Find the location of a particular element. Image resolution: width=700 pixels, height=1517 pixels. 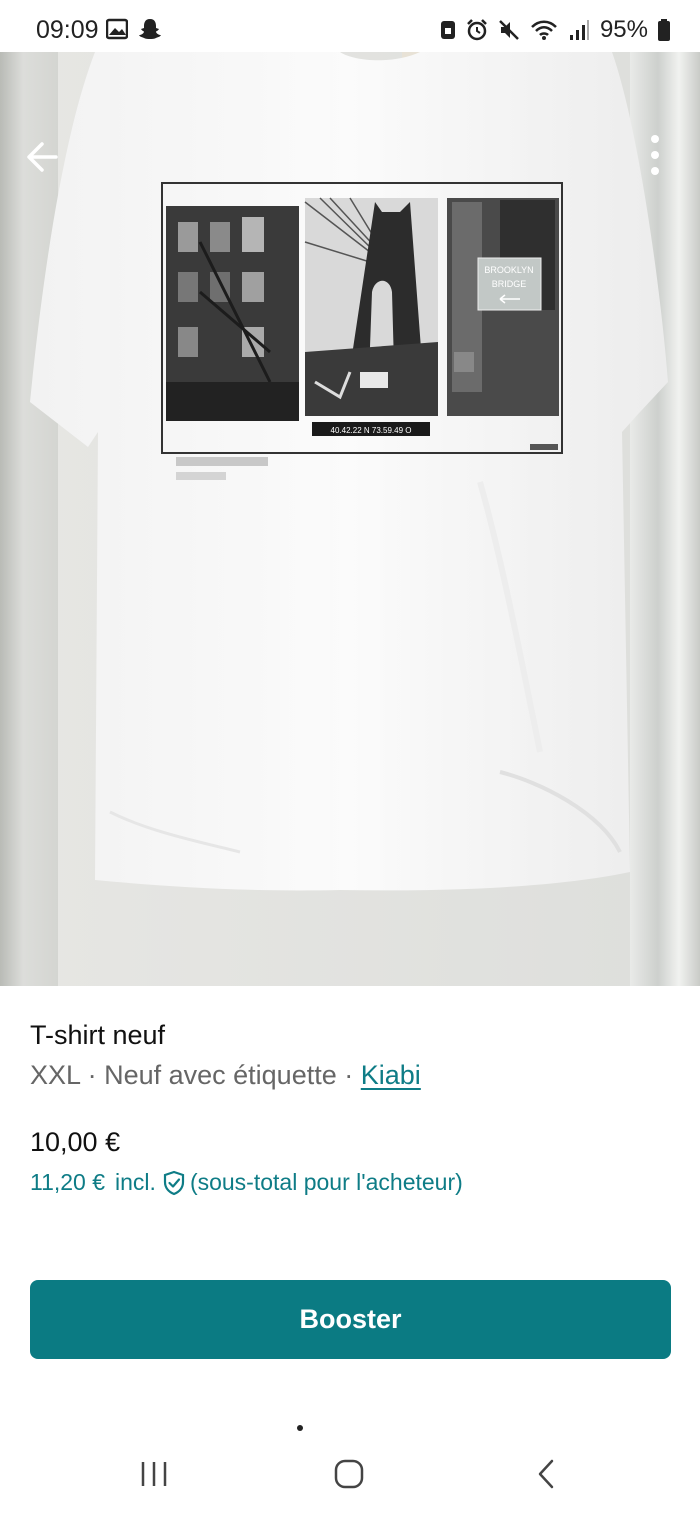

back-arrow-icon is located at coordinates (43, 157).